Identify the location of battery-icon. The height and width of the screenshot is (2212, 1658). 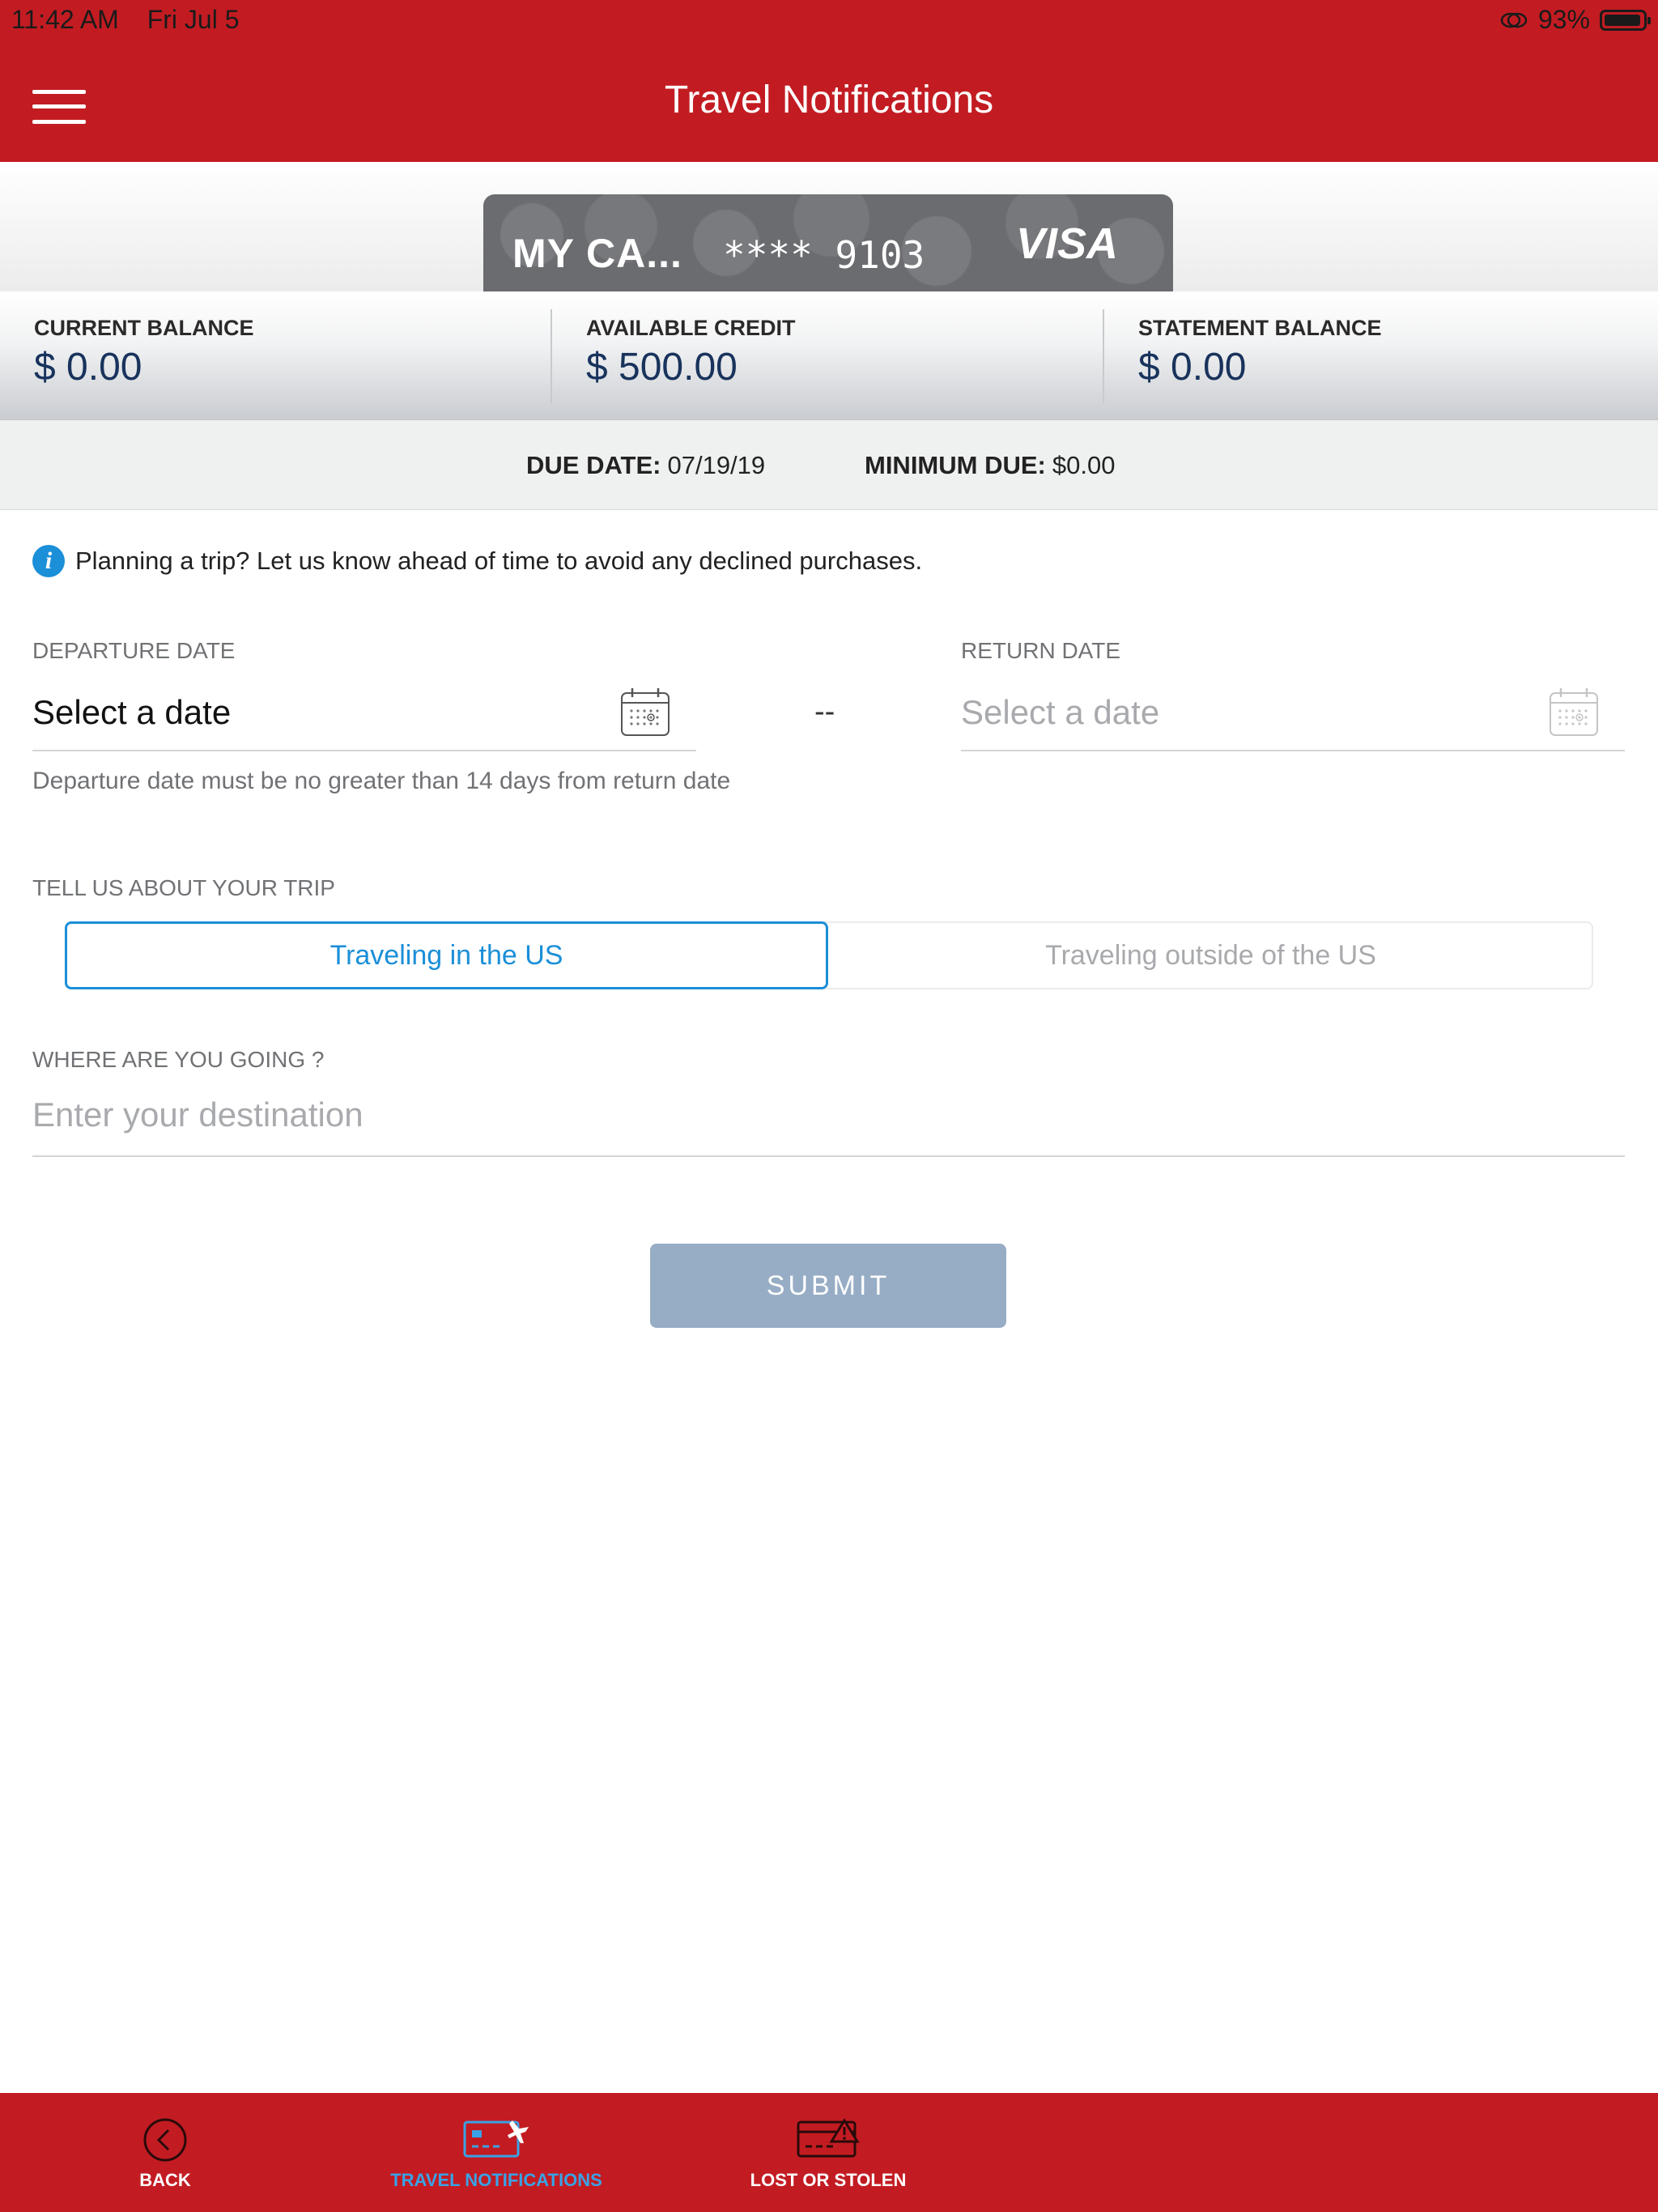
(1625, 20).